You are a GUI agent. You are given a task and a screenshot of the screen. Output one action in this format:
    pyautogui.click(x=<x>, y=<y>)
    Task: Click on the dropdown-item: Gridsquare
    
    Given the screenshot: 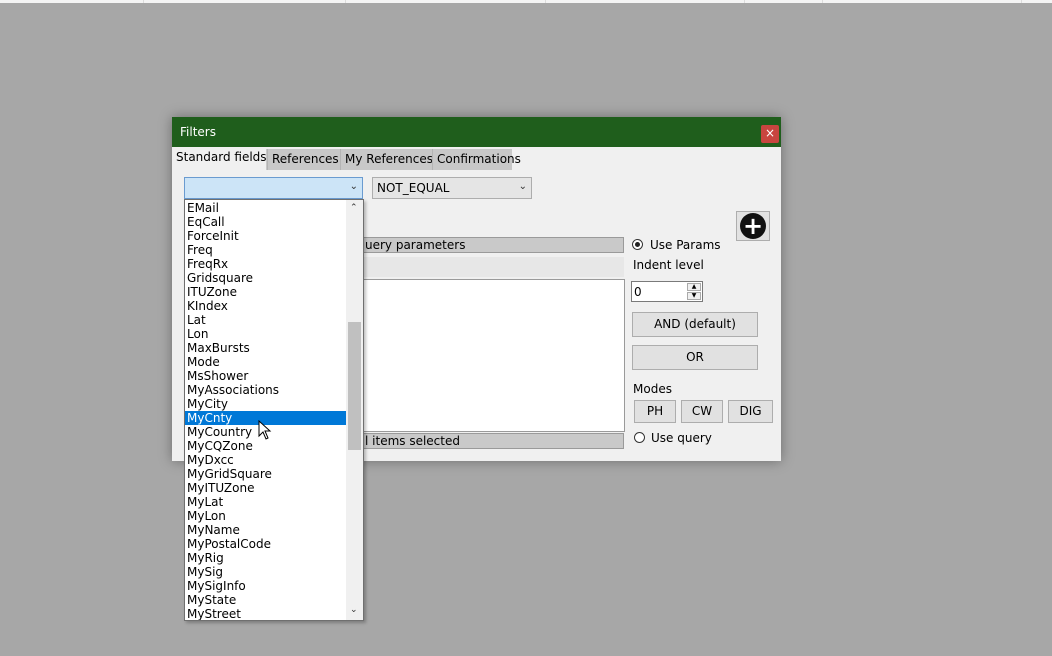 What is the action you would take?
    pyautogui.click(x=265, y=278)
    